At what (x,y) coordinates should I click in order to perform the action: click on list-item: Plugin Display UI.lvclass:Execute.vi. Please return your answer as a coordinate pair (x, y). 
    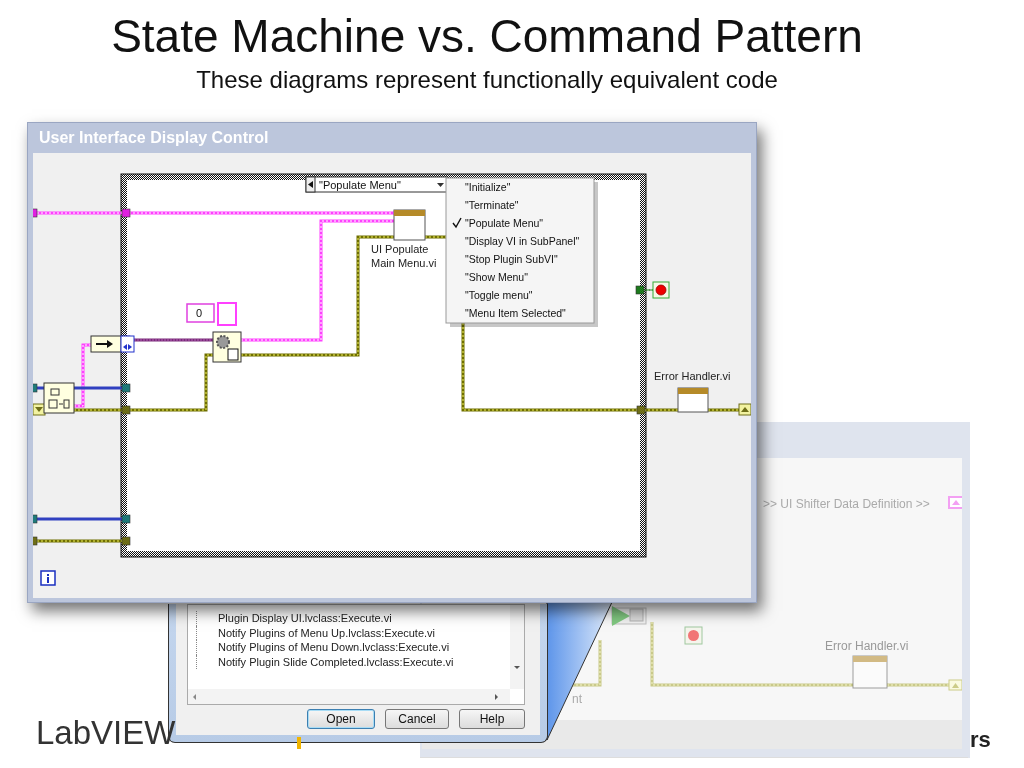
    Looking at the image, I should click on (305, 618).